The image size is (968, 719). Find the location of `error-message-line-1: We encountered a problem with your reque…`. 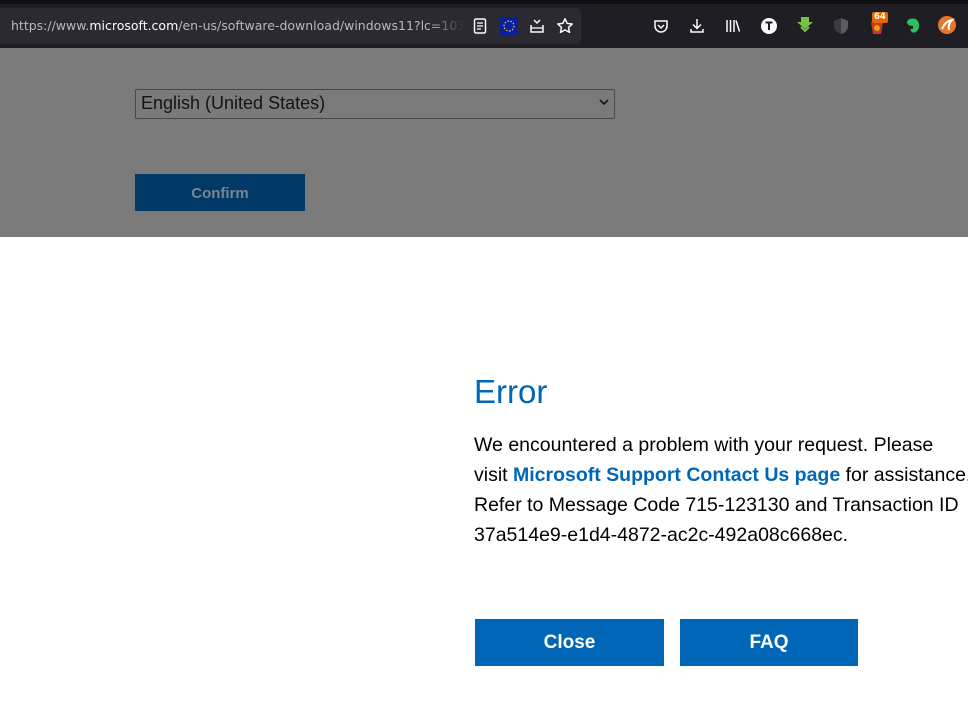

error-message-line-1: We encountered a problem with your reque… is located at coordinates (704, 445).